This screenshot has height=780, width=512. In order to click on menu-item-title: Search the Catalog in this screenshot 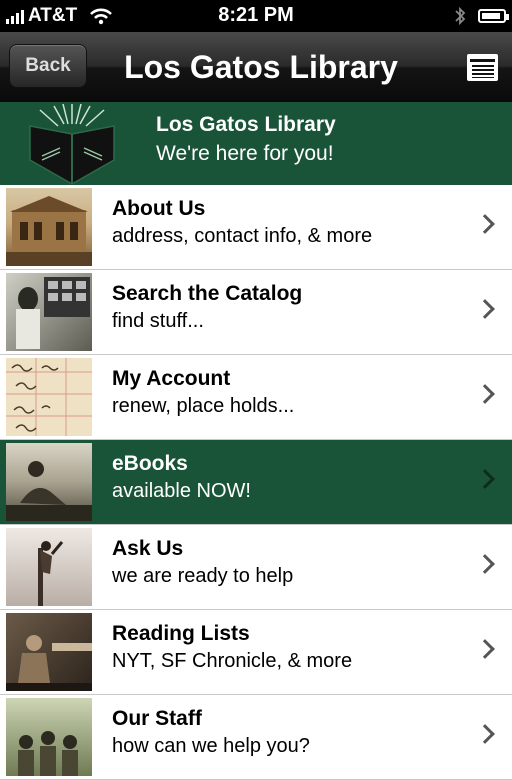, I will do `click(207, 293)`.